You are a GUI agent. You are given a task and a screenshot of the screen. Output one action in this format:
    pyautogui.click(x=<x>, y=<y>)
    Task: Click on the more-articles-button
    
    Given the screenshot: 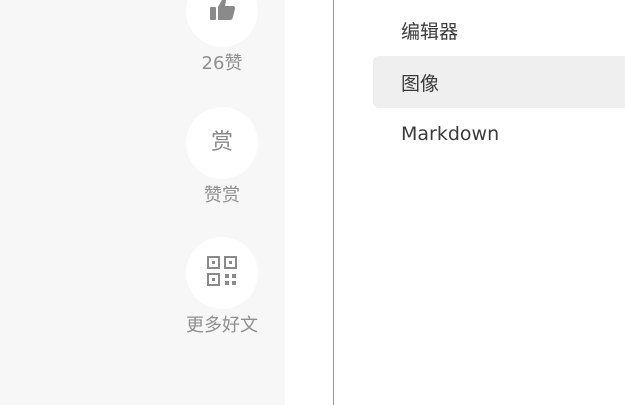 What is the action you would take?
    pyautogui.click(x=222, y=273)
    